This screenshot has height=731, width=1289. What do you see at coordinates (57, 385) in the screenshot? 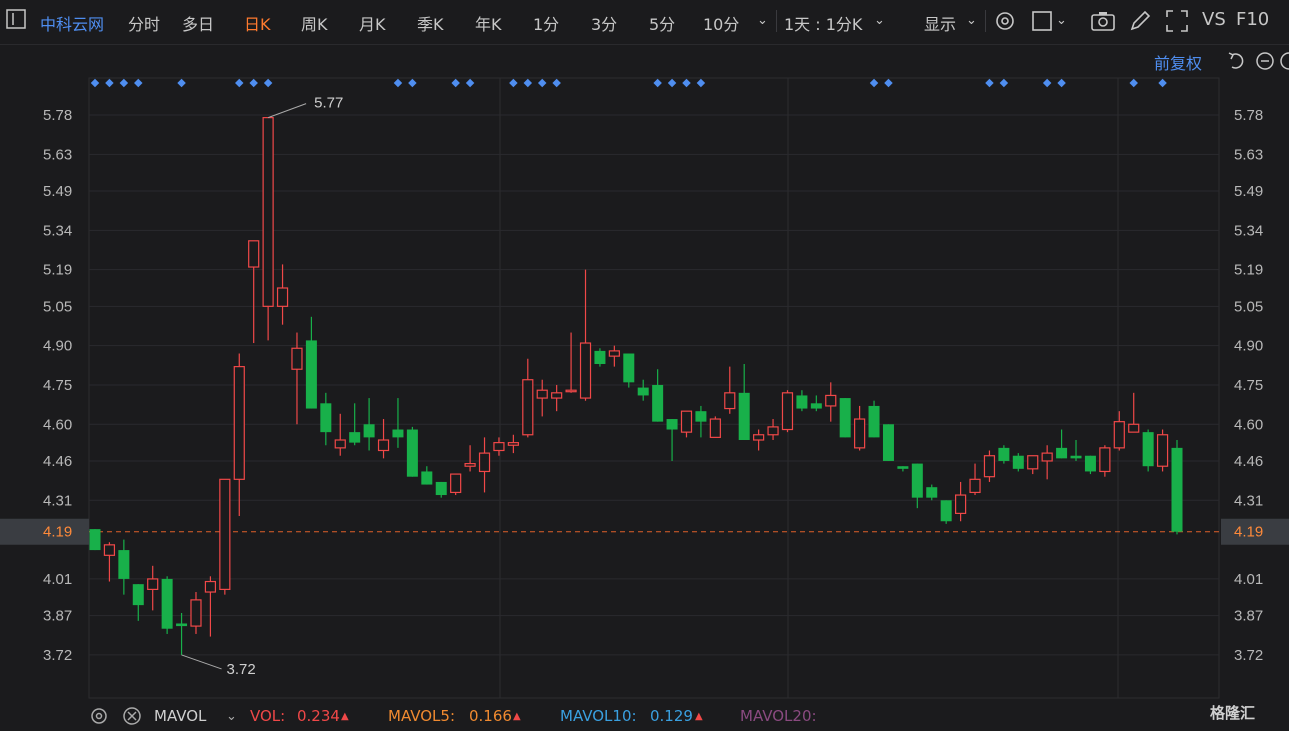
I see `y-tick-label-left: 4.75` at bounding box center [57, 385].